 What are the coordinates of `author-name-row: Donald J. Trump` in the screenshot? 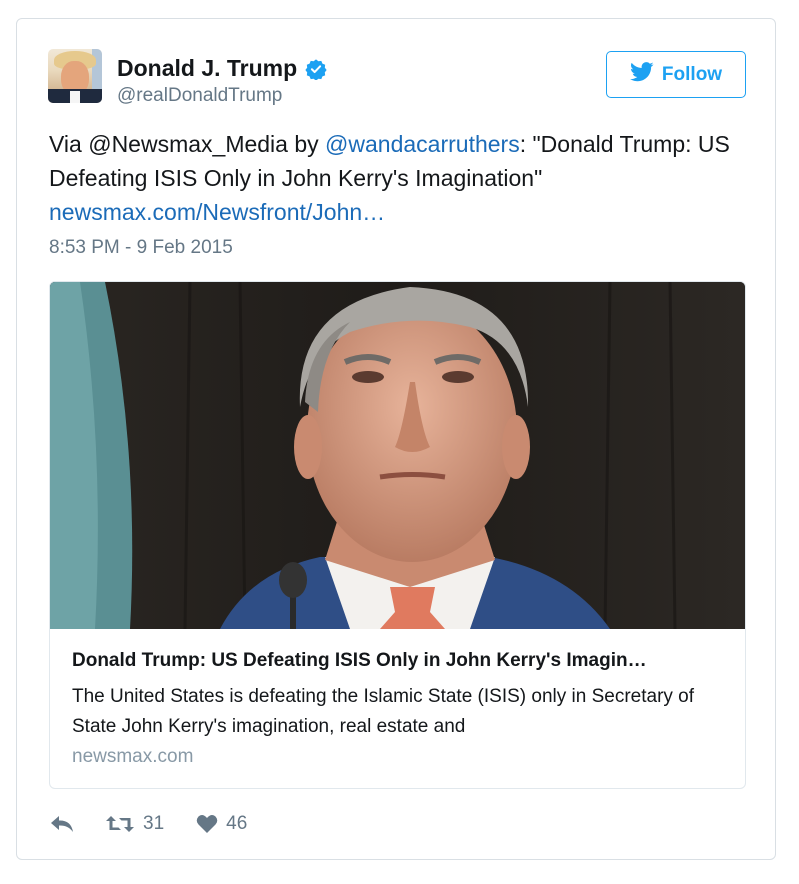 It's located at (222, 68).